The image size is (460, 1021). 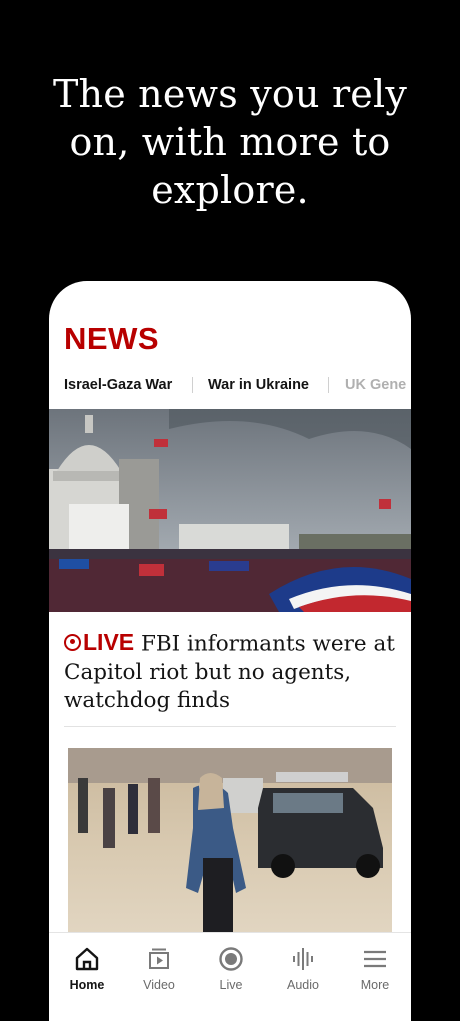 What do you see at coordinates (231, 959) in the screenshot?
I see `live-icon` at bounding box center [231, 959].